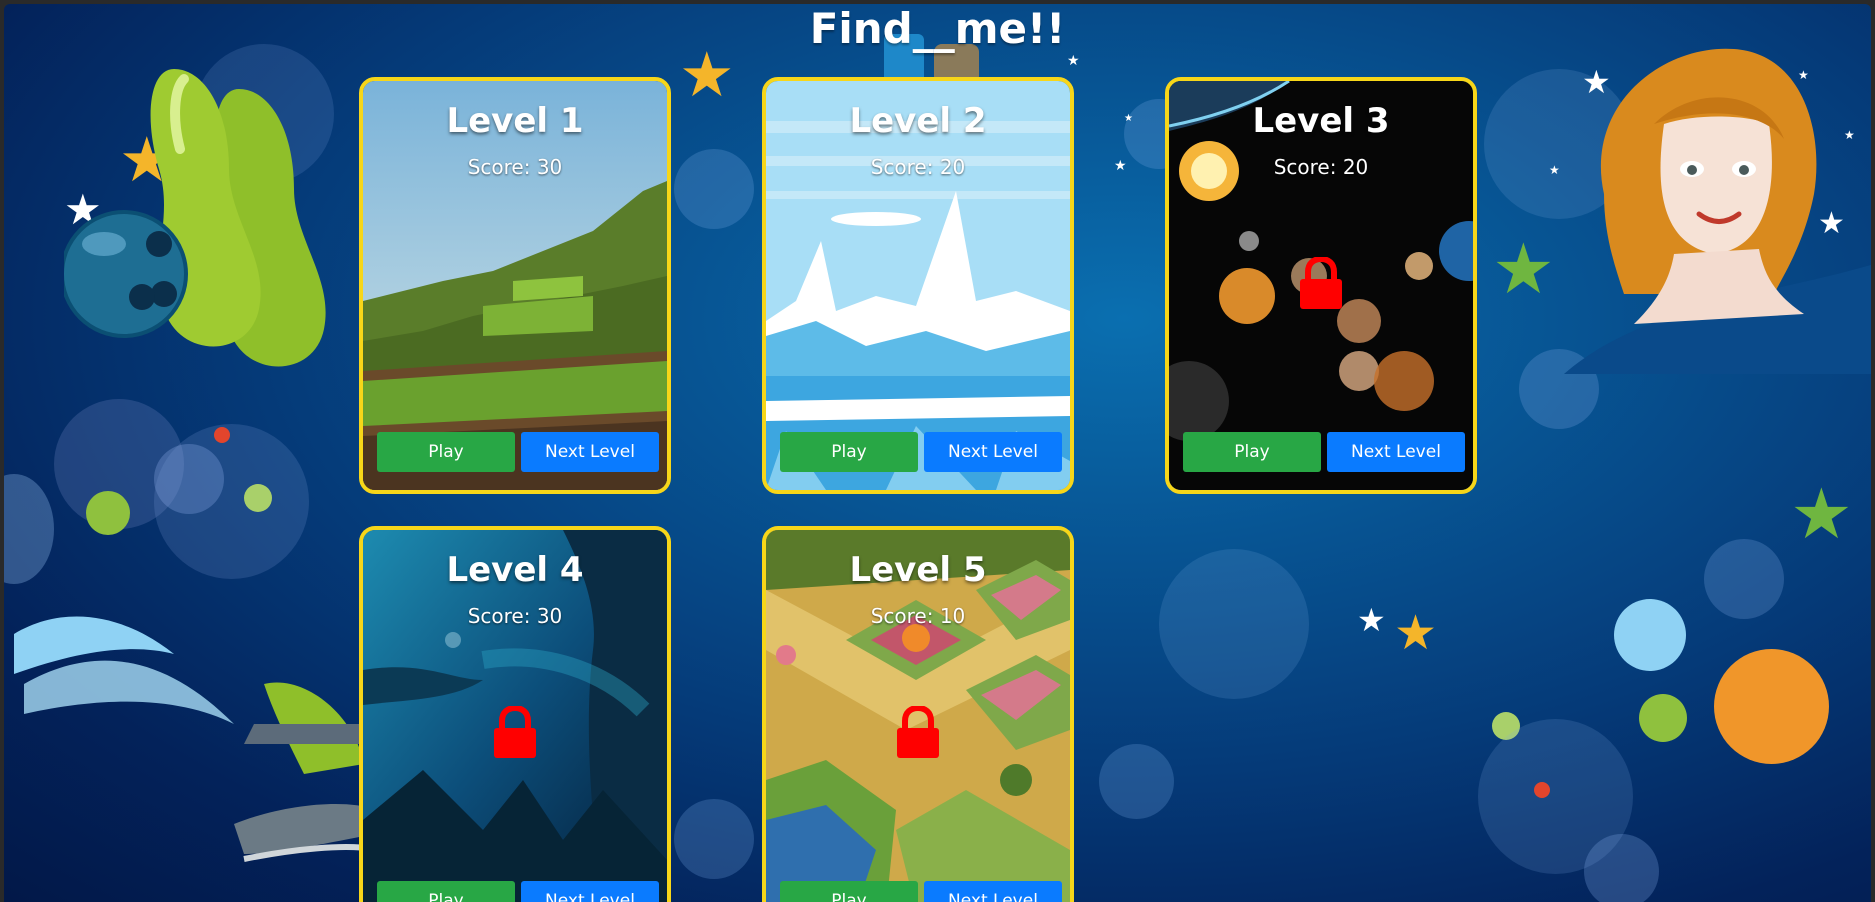 The height and width of the screenshot is (902, 1875). Describe the element at coordinates (515, 121) in the screenshot. I see `level-title: Level 1` at that location.